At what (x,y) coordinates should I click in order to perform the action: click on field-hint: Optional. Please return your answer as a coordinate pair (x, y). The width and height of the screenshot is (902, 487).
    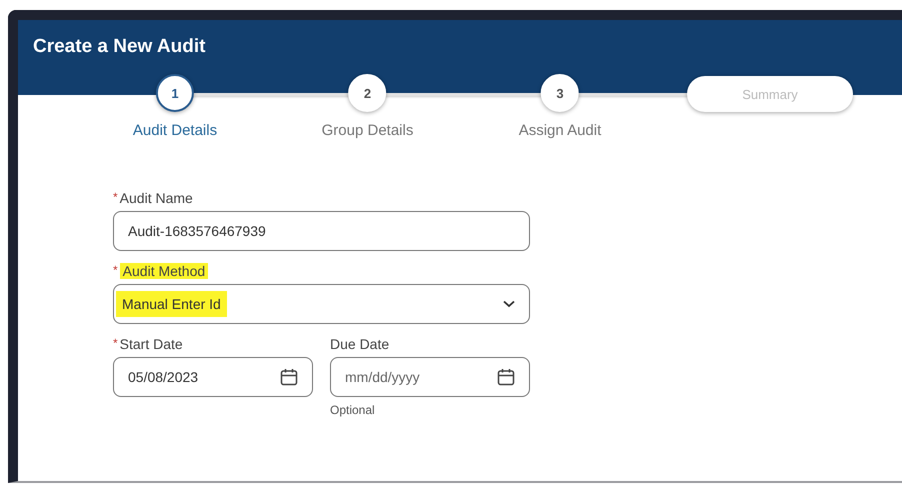
    Looking at the image, I should click on (353, 410).